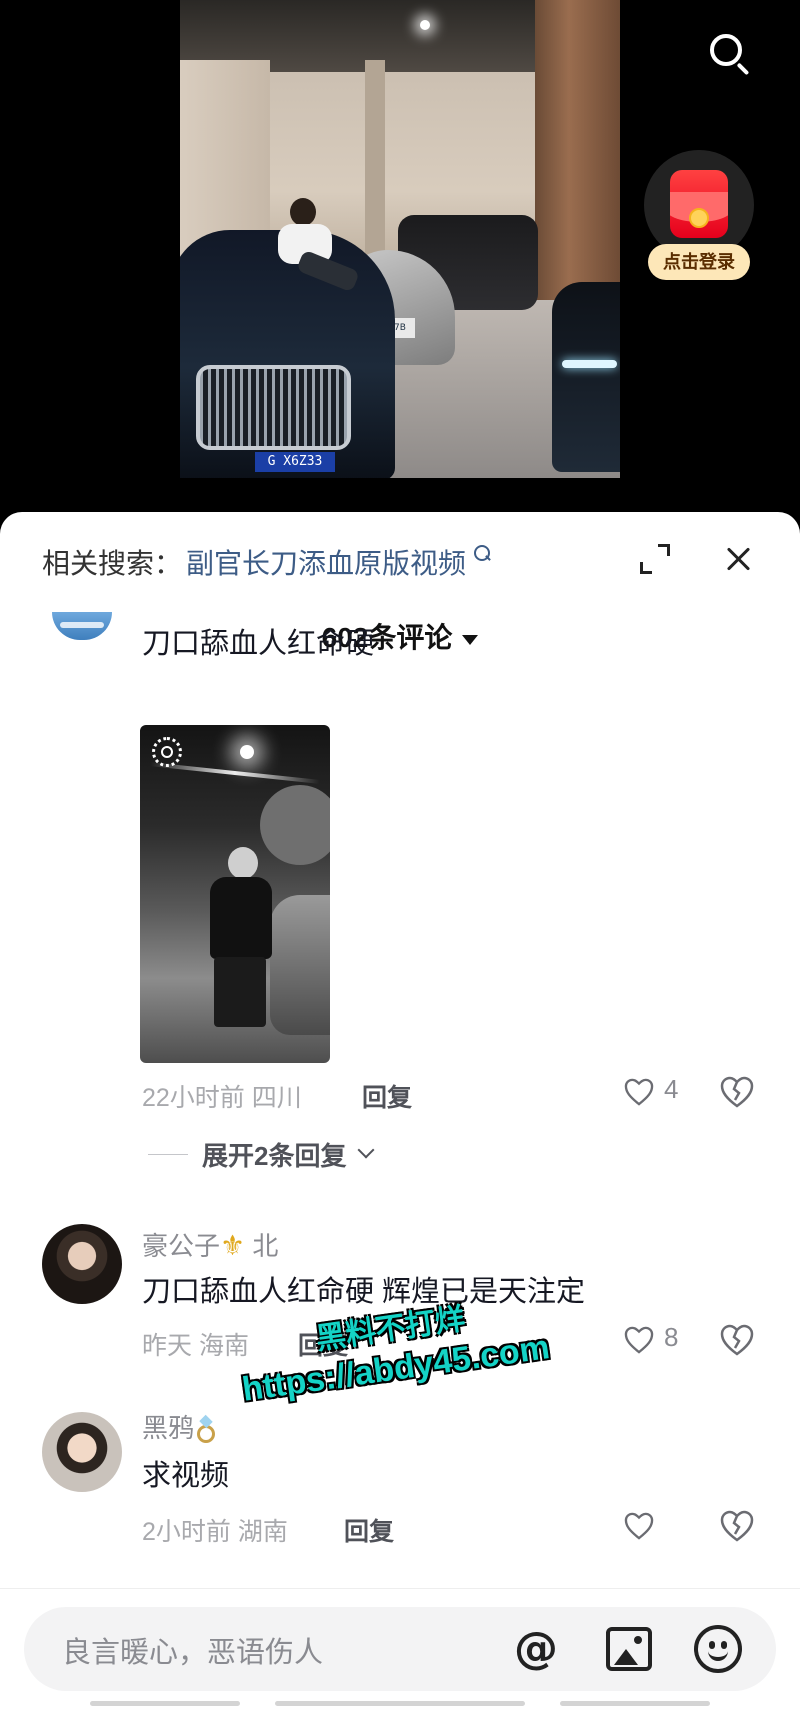  Describe the element at coordinates (193, 1653) in the screenshot. I see `comment-input-placeholder: 良言暖心，恶语伤人` at that location.